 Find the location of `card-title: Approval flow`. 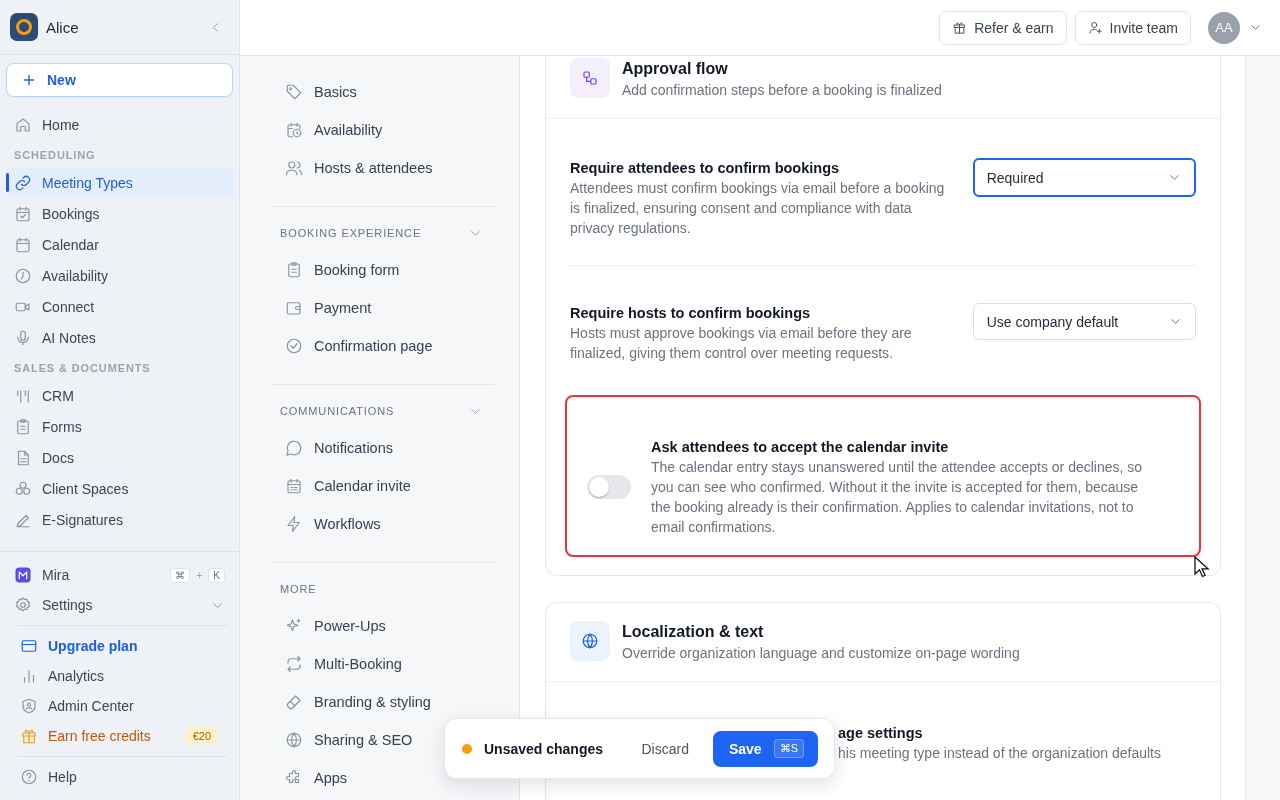

card-title: Approval flow is located at coordinates (675, 69).